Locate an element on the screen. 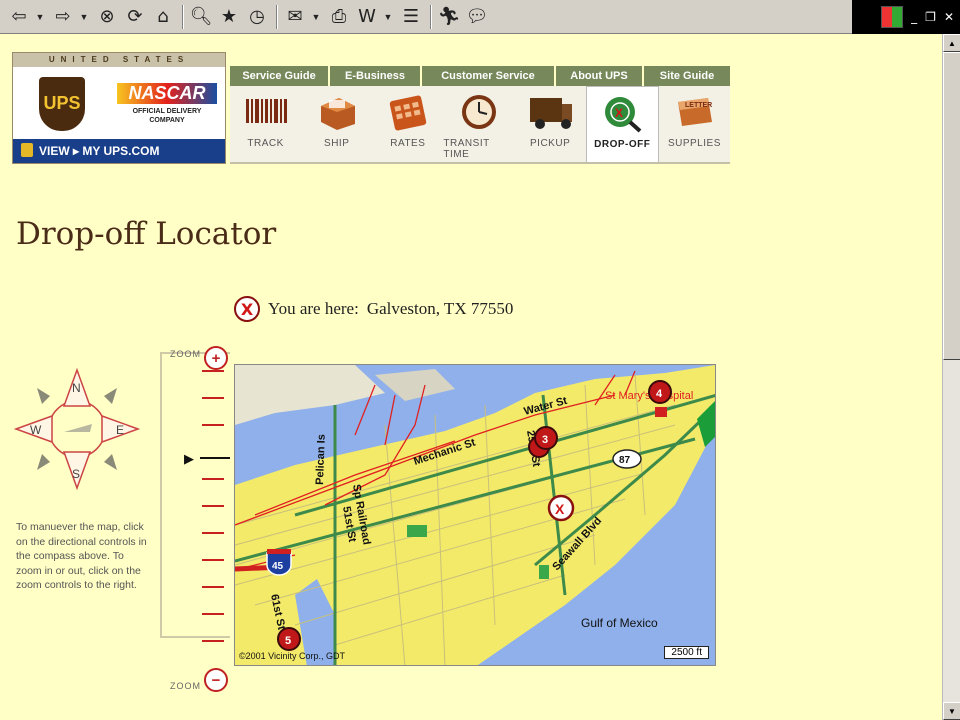 The width and height of the screenshot is (960, 720). forward-dropdown-icon: ▼ is located at coordinates (84, 17).